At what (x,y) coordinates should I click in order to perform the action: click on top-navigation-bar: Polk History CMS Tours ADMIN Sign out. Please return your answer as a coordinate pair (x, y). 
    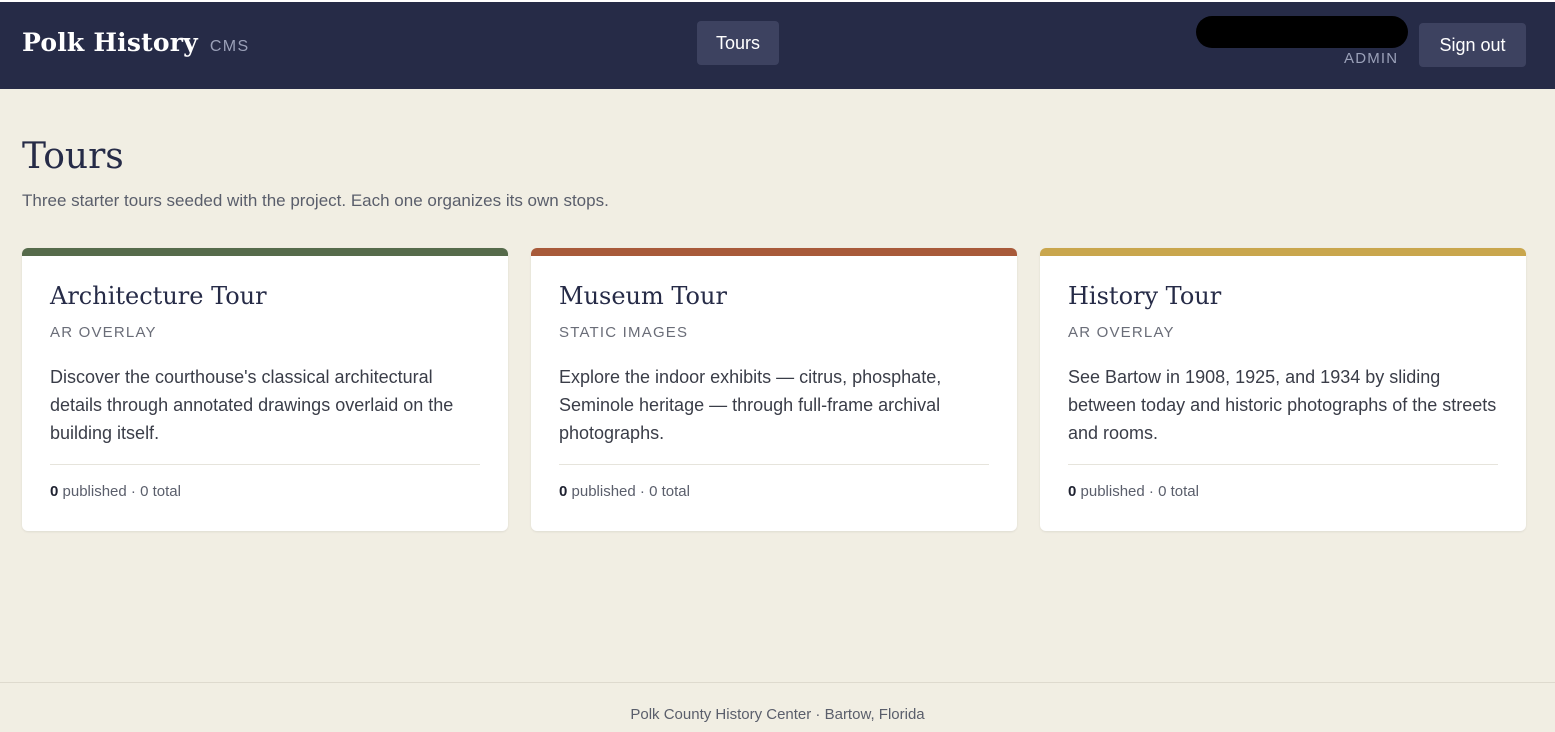
    Looking at the image, I should click on (777, 44).